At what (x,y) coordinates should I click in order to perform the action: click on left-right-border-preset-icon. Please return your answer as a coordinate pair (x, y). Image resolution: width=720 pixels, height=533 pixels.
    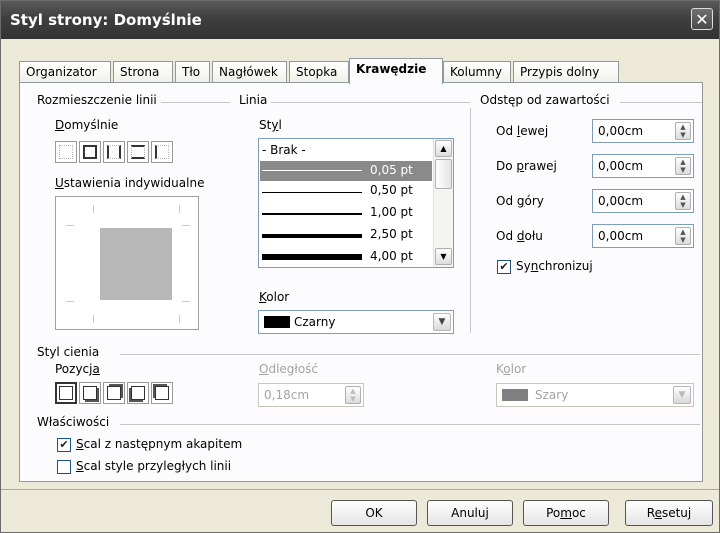
    Looking at the image, I should click on (114, 152).